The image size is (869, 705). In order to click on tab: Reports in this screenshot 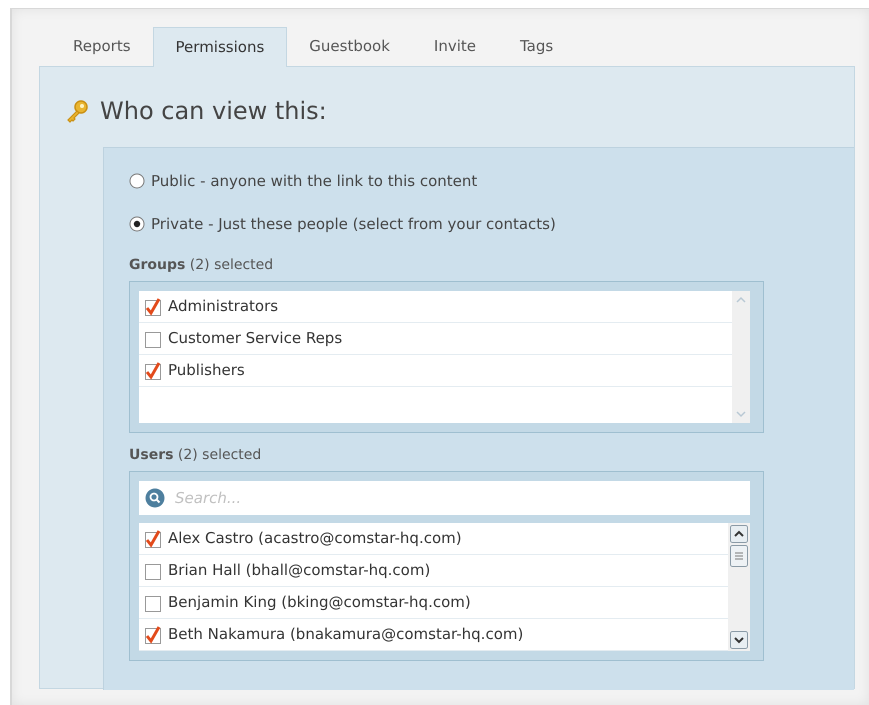, I will do `click(102, 46)`.